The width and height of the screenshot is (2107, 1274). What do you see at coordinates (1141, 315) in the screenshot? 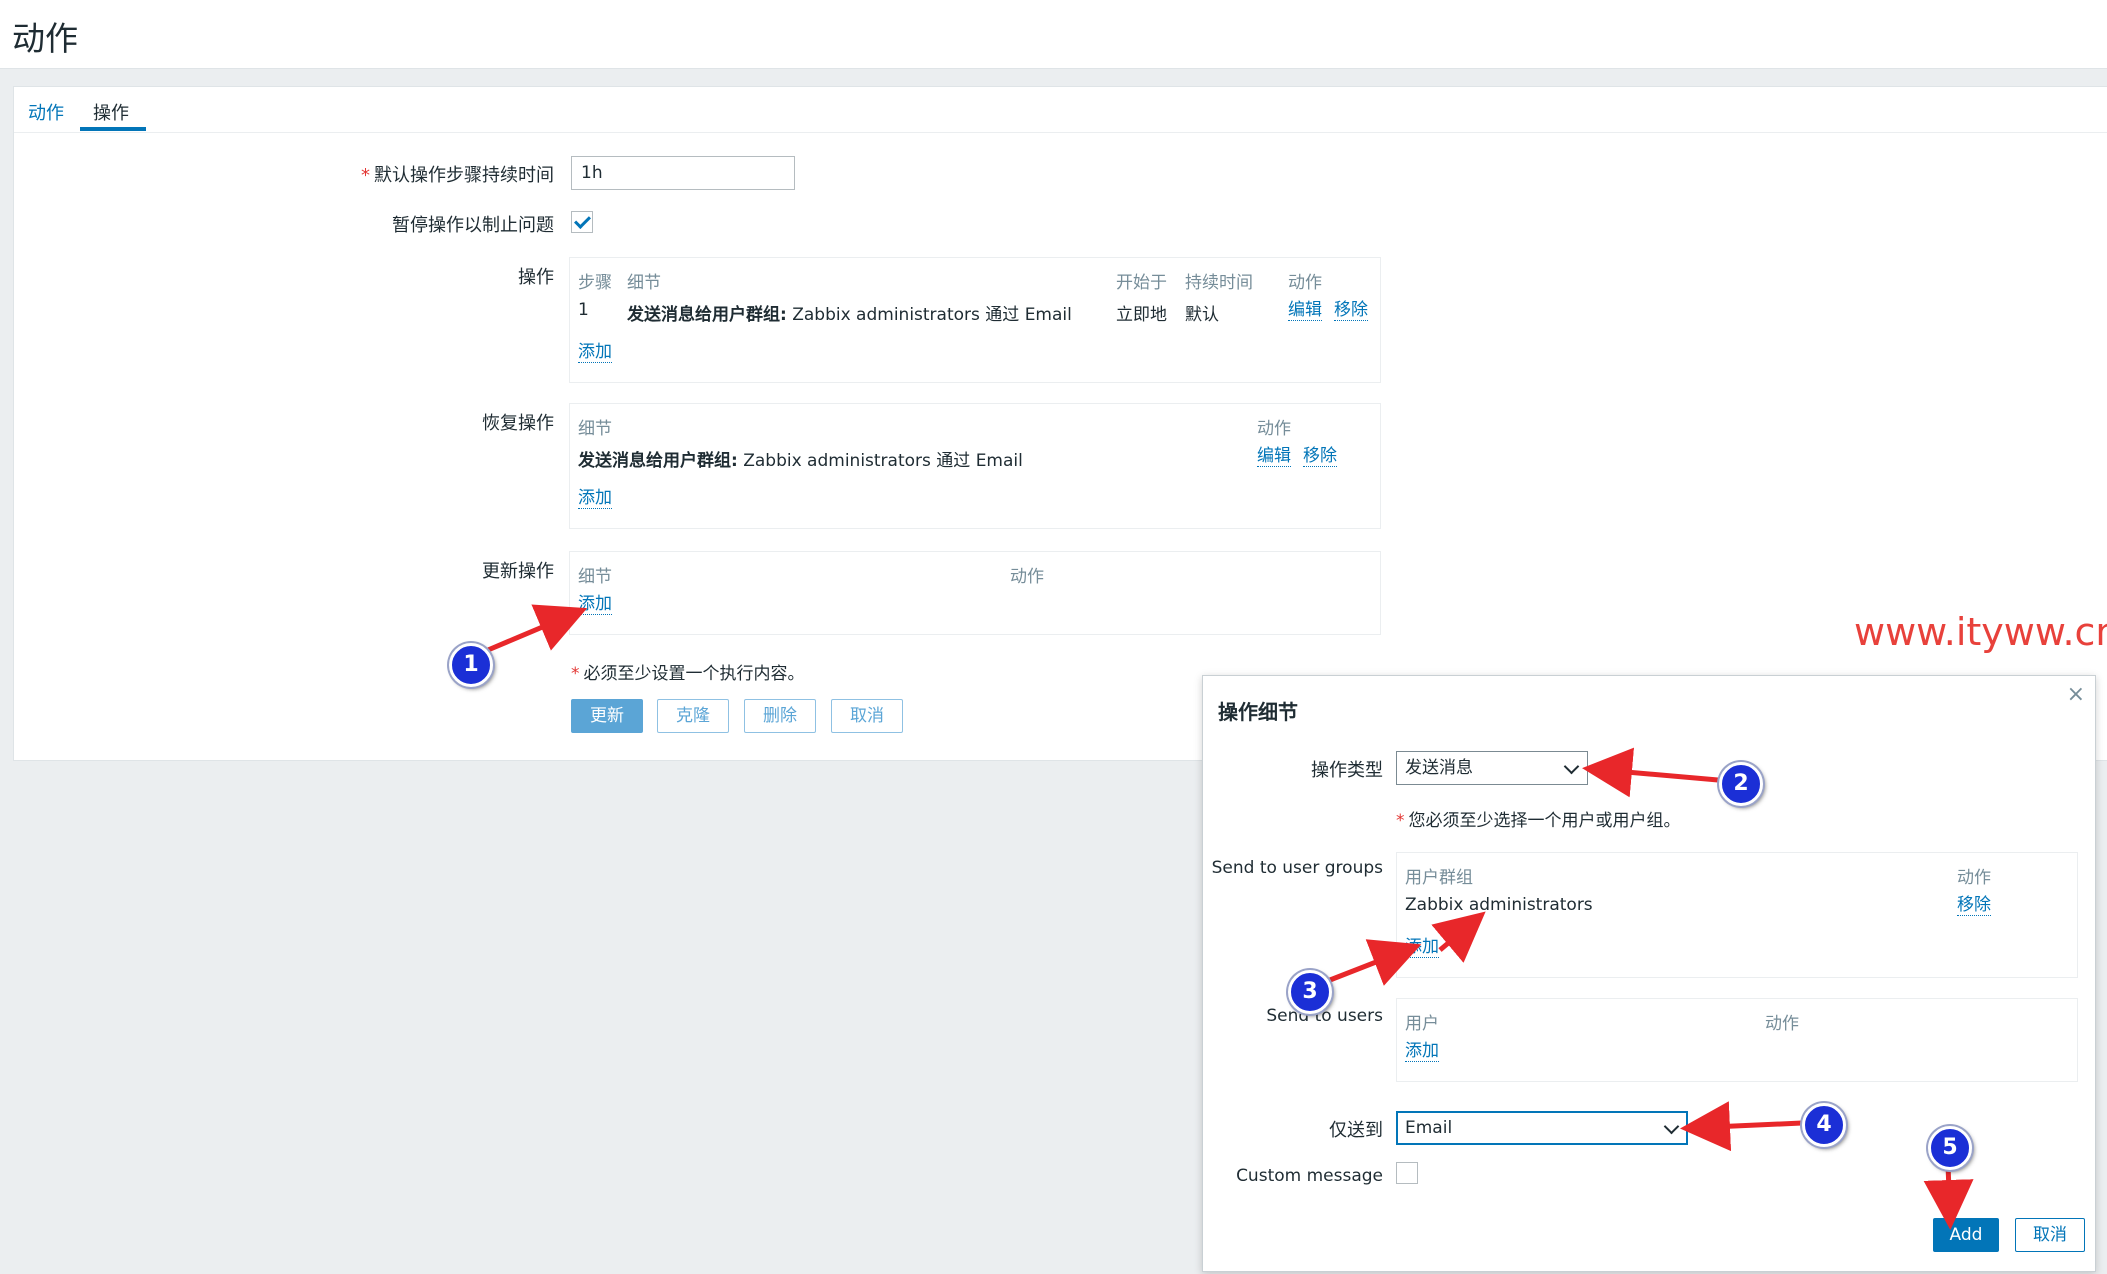
I see `op-start-in: 立即地` at bounding box center [1141, 315].